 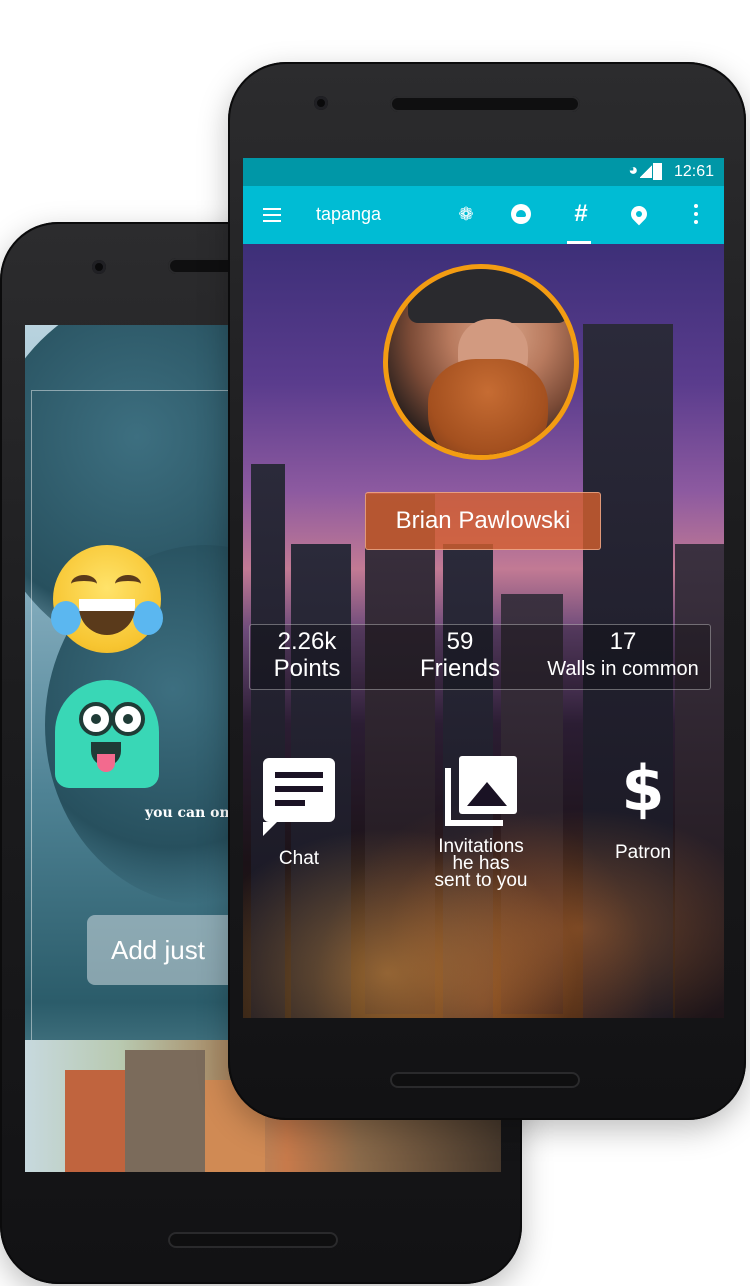 I want to click on stat-walls: 17 Walls in common, so click(x=623, y=656).